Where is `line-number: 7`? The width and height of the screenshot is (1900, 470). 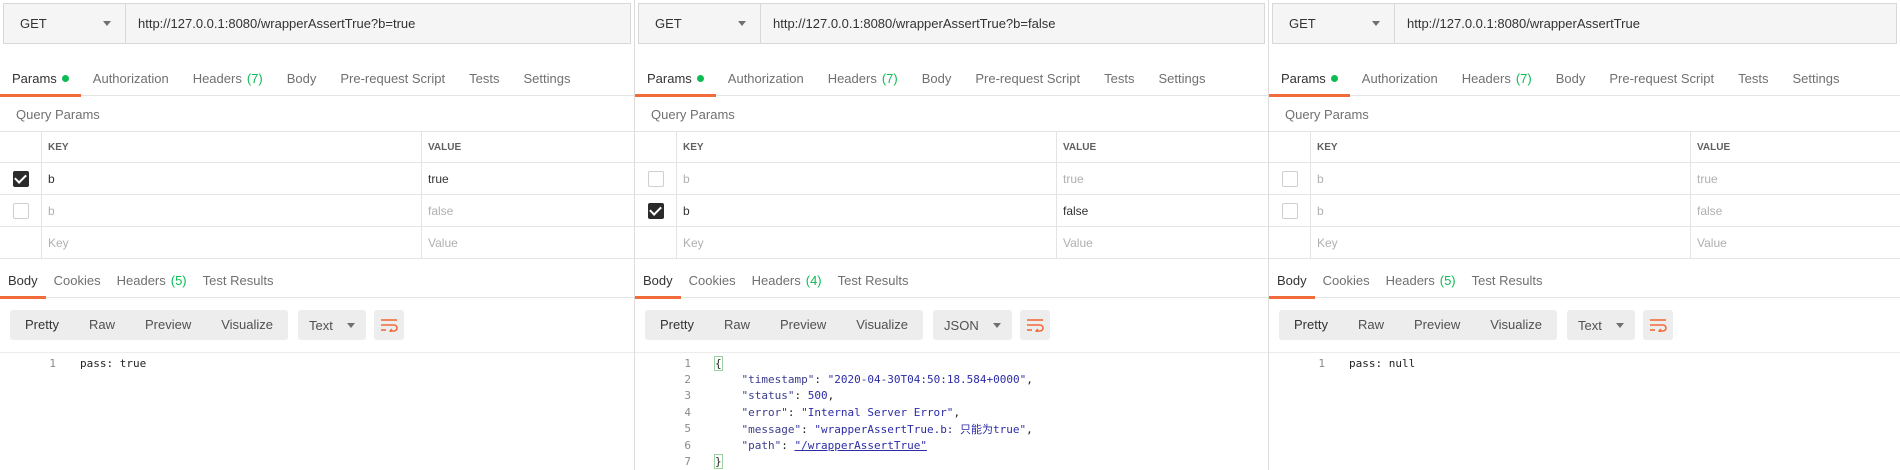
line-number: 7 is located at coordinates (687, 462).